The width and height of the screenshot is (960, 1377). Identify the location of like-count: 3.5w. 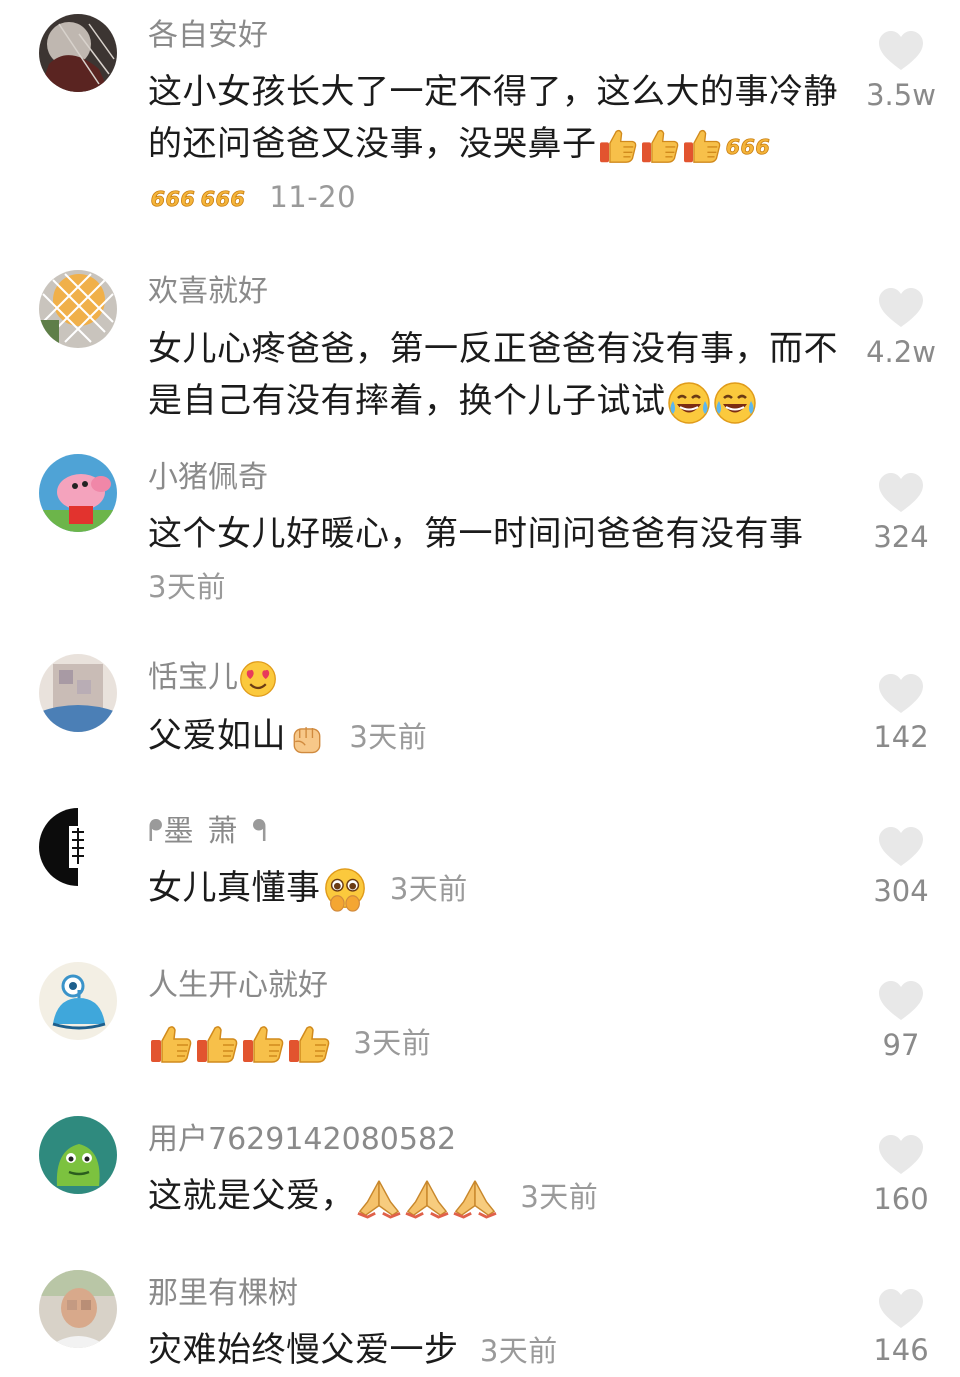
(901, 95).